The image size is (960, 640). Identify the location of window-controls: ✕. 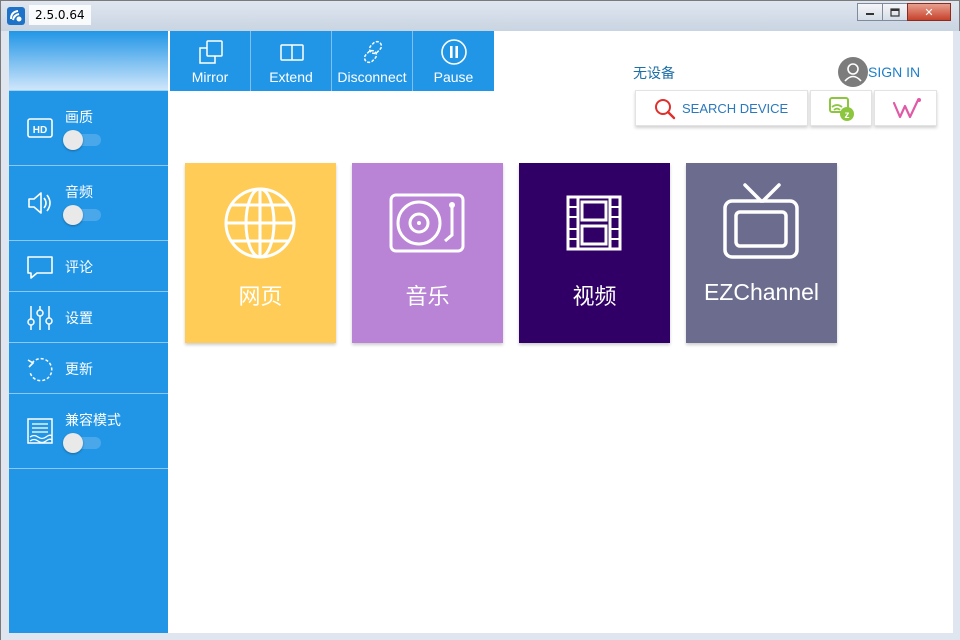
(904, 12).